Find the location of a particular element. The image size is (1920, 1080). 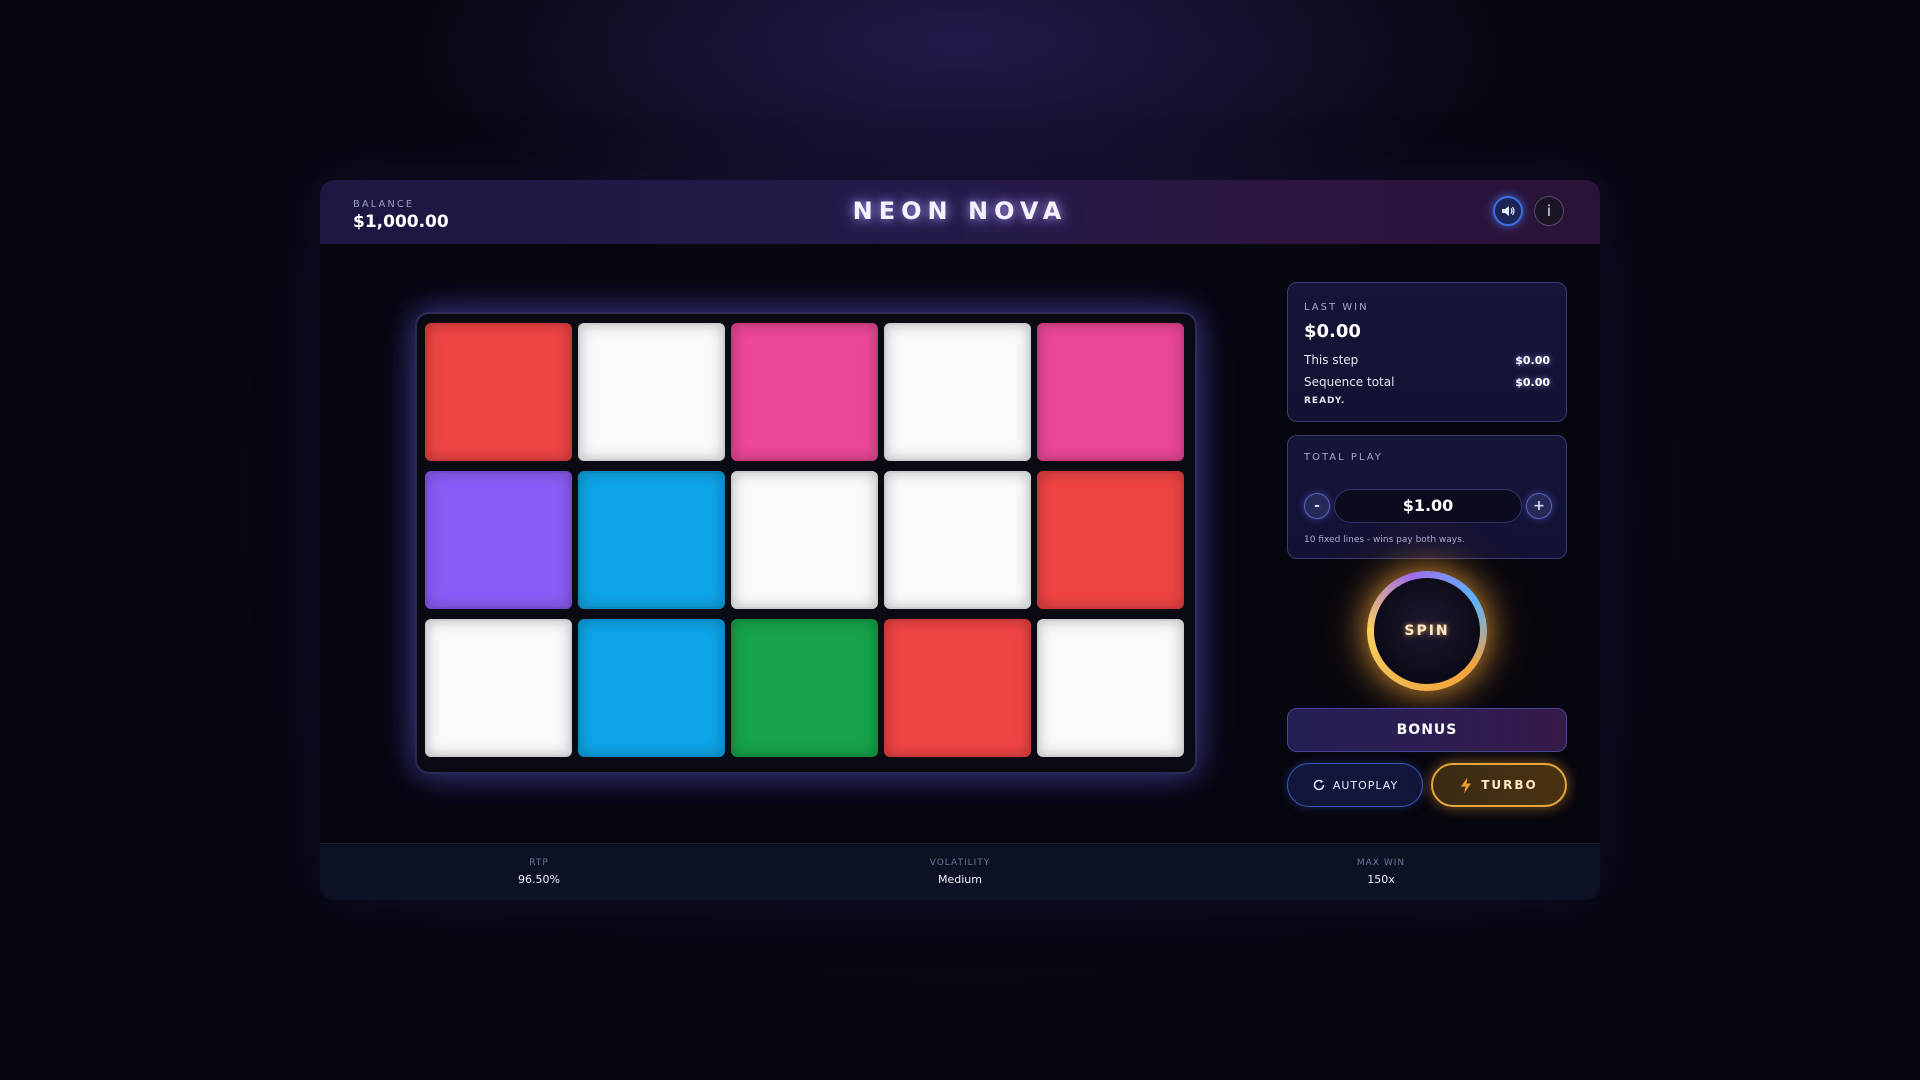

turbo-button: TURBO is located at coordinates (1499, 785).